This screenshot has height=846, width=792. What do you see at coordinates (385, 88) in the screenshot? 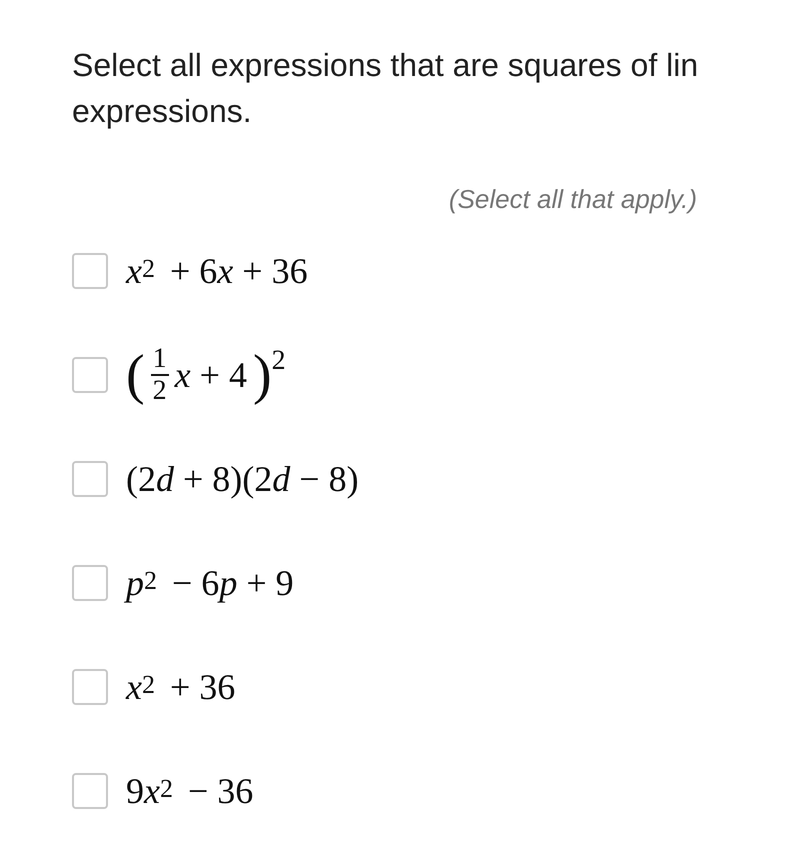
I see `question-text: Select all expressions that are squares of lin expressions.` at bounding box center [385, 88].